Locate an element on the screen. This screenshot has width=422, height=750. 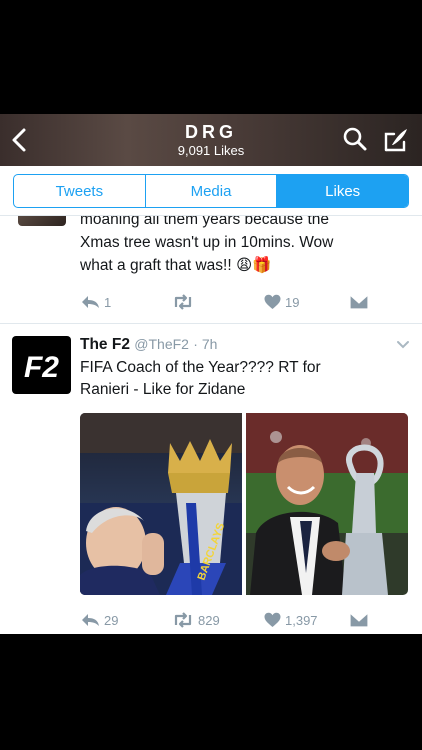
retweet-button: 829 is located at coordinates (218, 620).